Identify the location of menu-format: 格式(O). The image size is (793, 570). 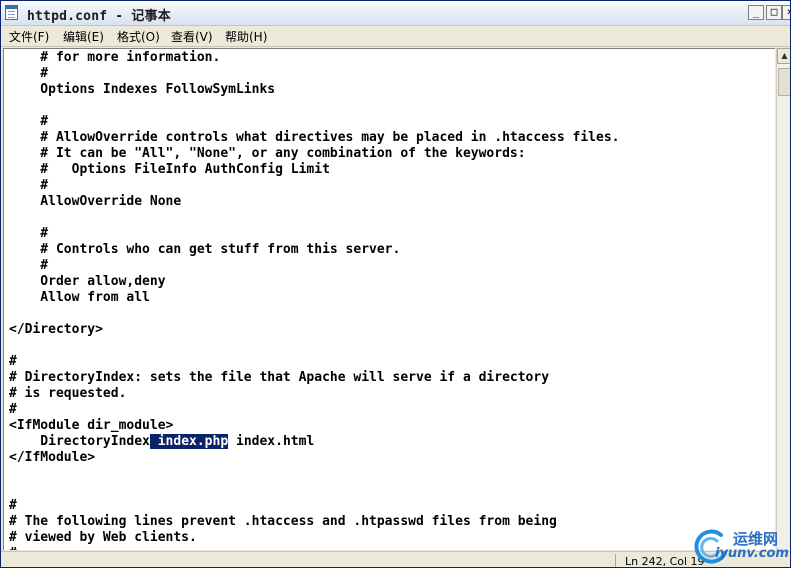
(138, 36).